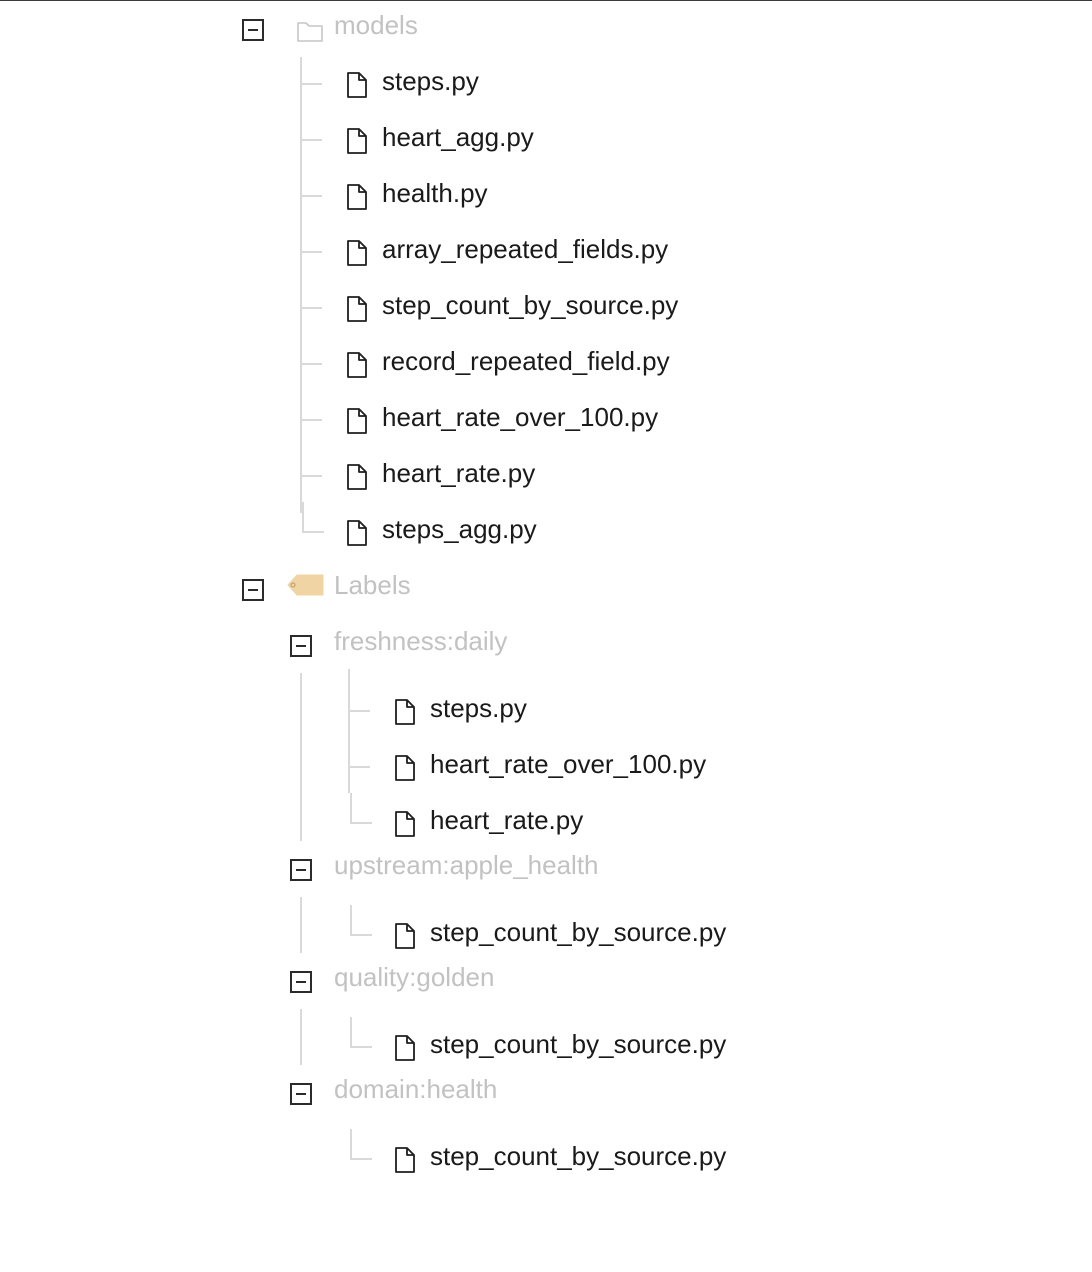 This screenshot has height=1272, width=1092. What do you see at coordinates (414, 977) in the screenshot?
I see `label-group-quality-golden: quality:golden` at bounding box center [414, 977].